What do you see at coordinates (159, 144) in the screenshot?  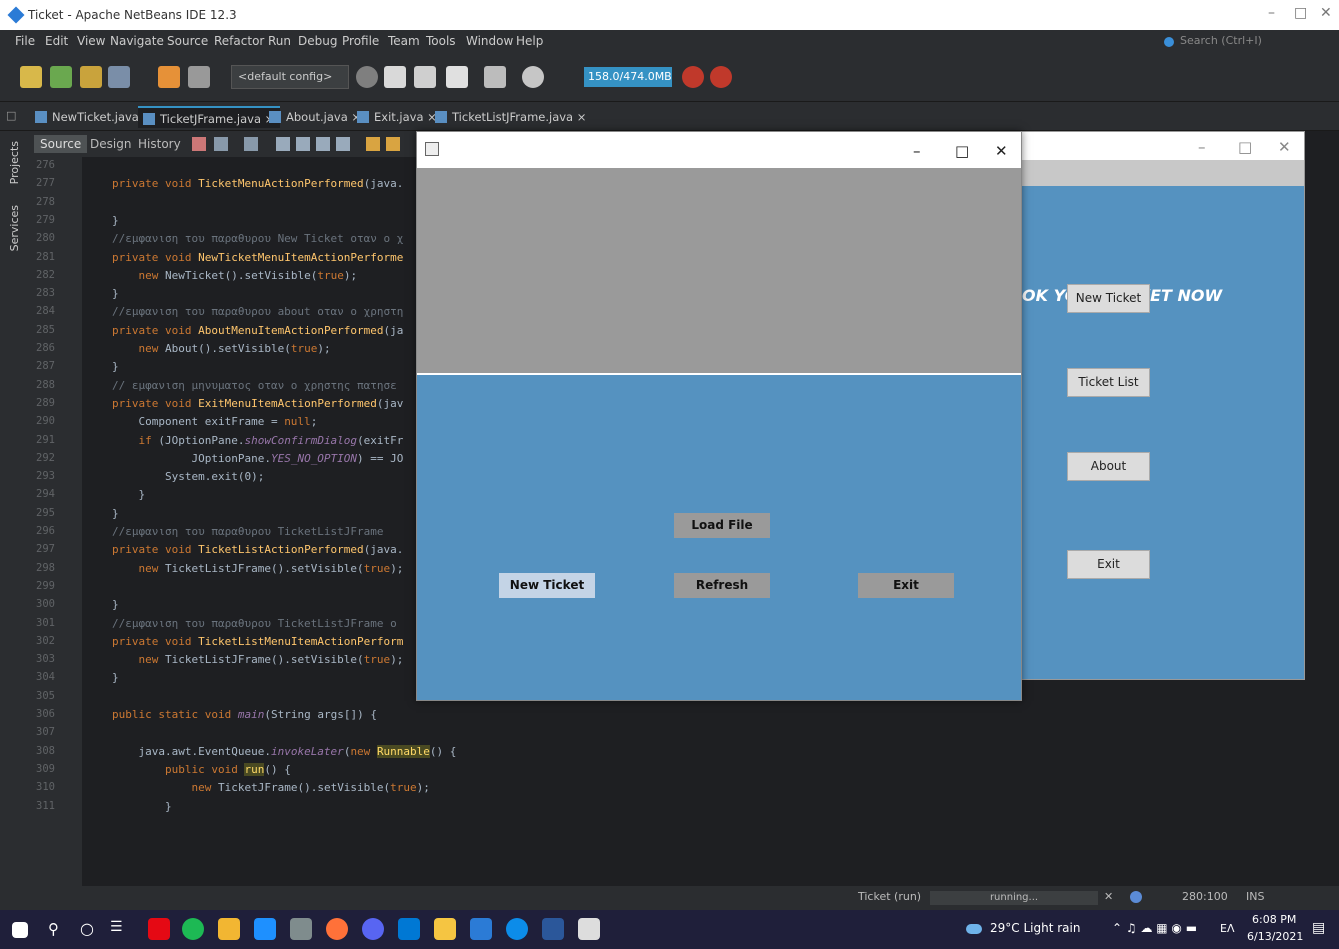 I see `history-mode-button: History` at bounding box center [159, 144].